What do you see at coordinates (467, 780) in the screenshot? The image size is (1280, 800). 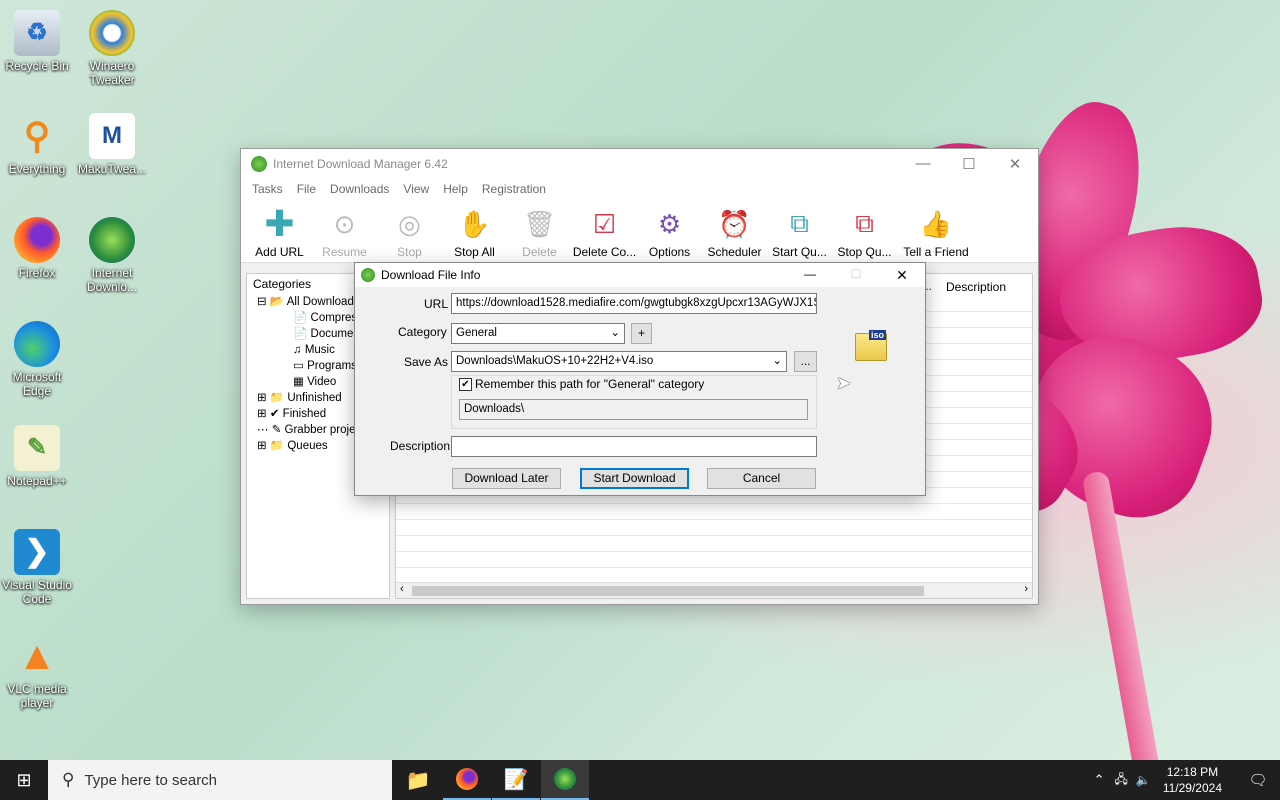 I see `taskbar-firefox` at bounding box center [467, 780].